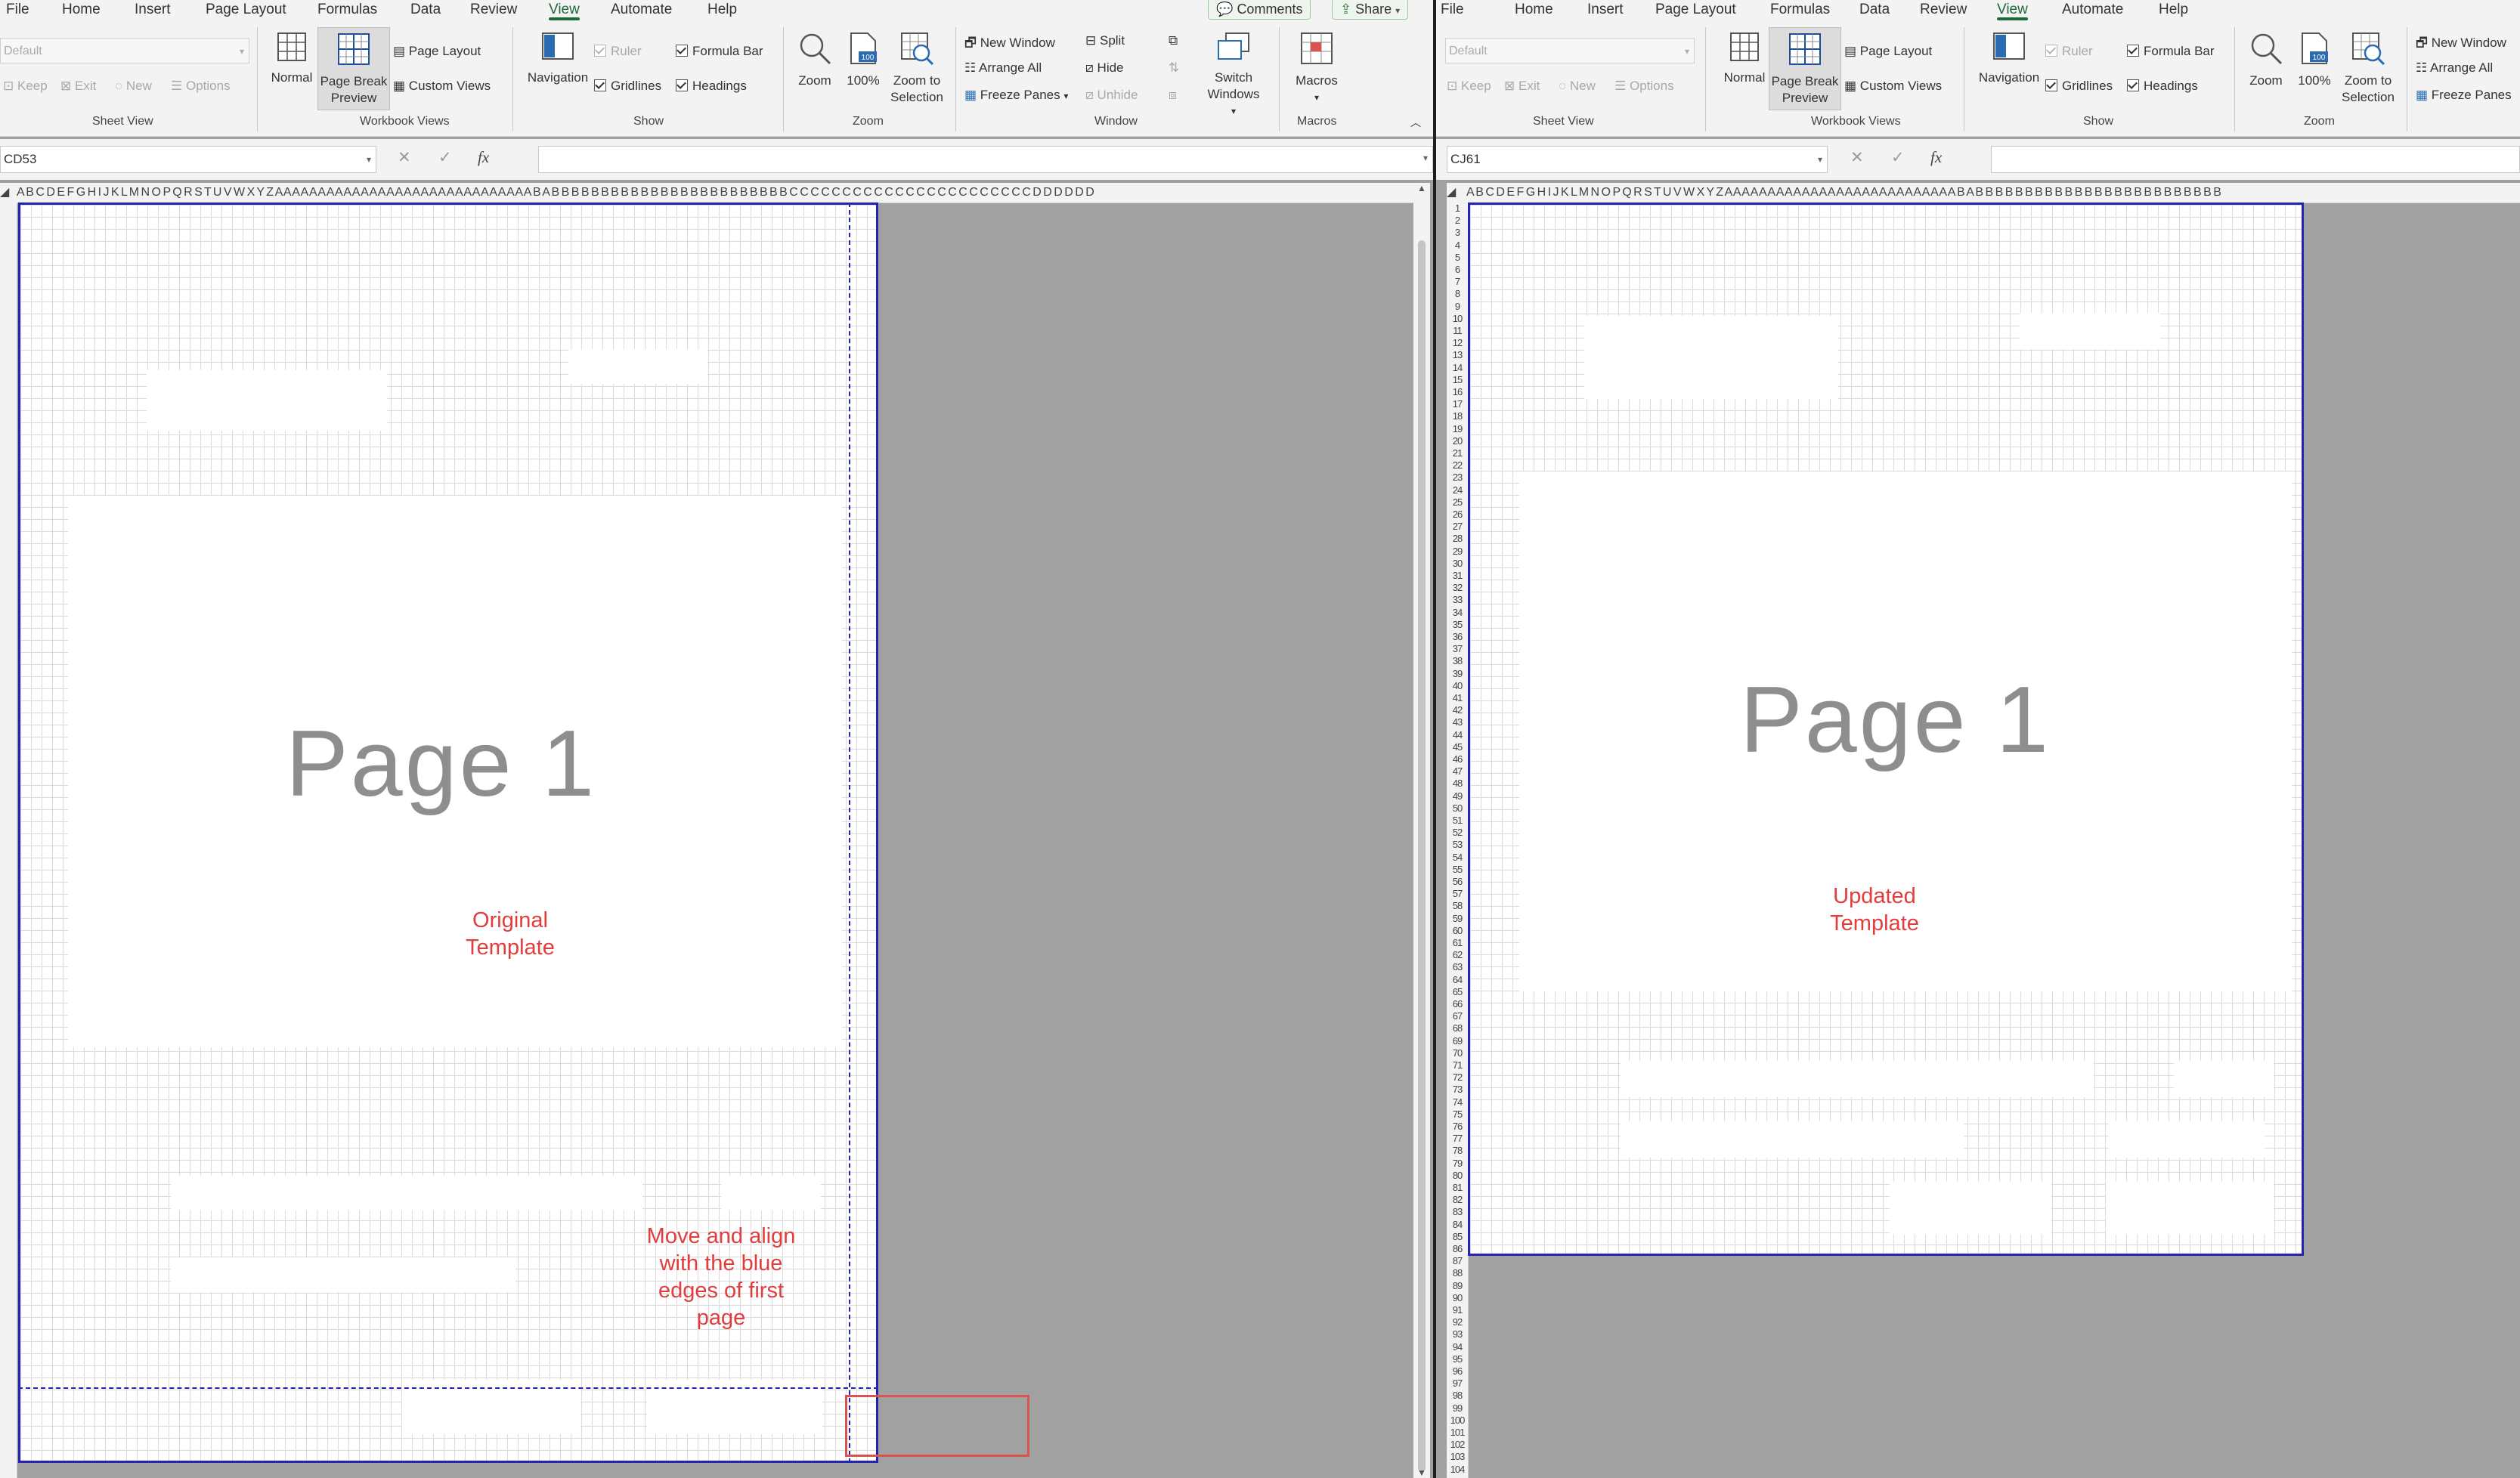  What do you see at coordinates (1421, 830) in the screenshot?
I see `vertical-scrollbar: ▲ ▼` at bounding box center [1421, 830].